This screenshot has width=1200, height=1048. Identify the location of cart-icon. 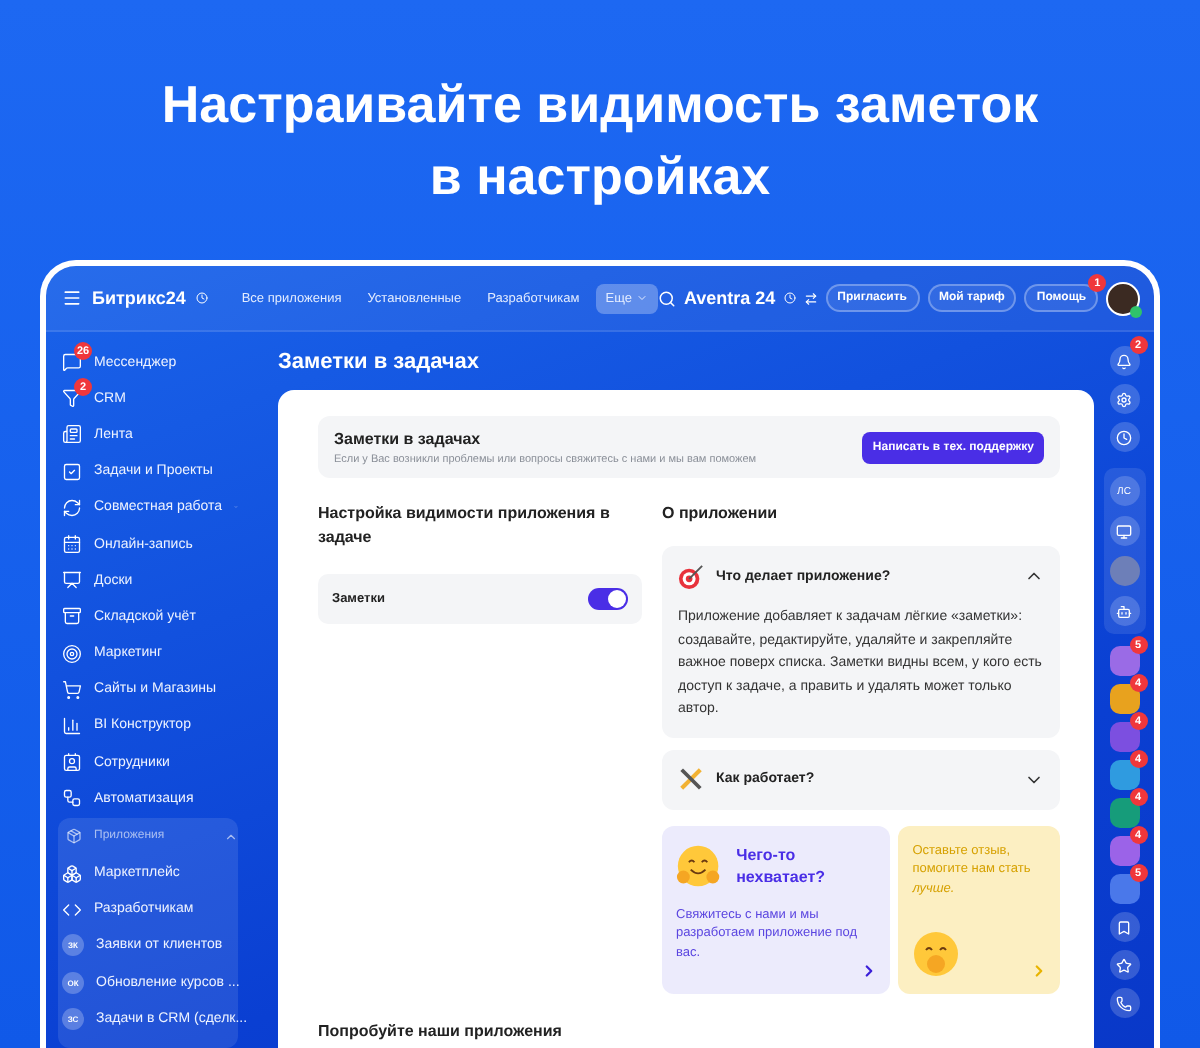
(72, 689).